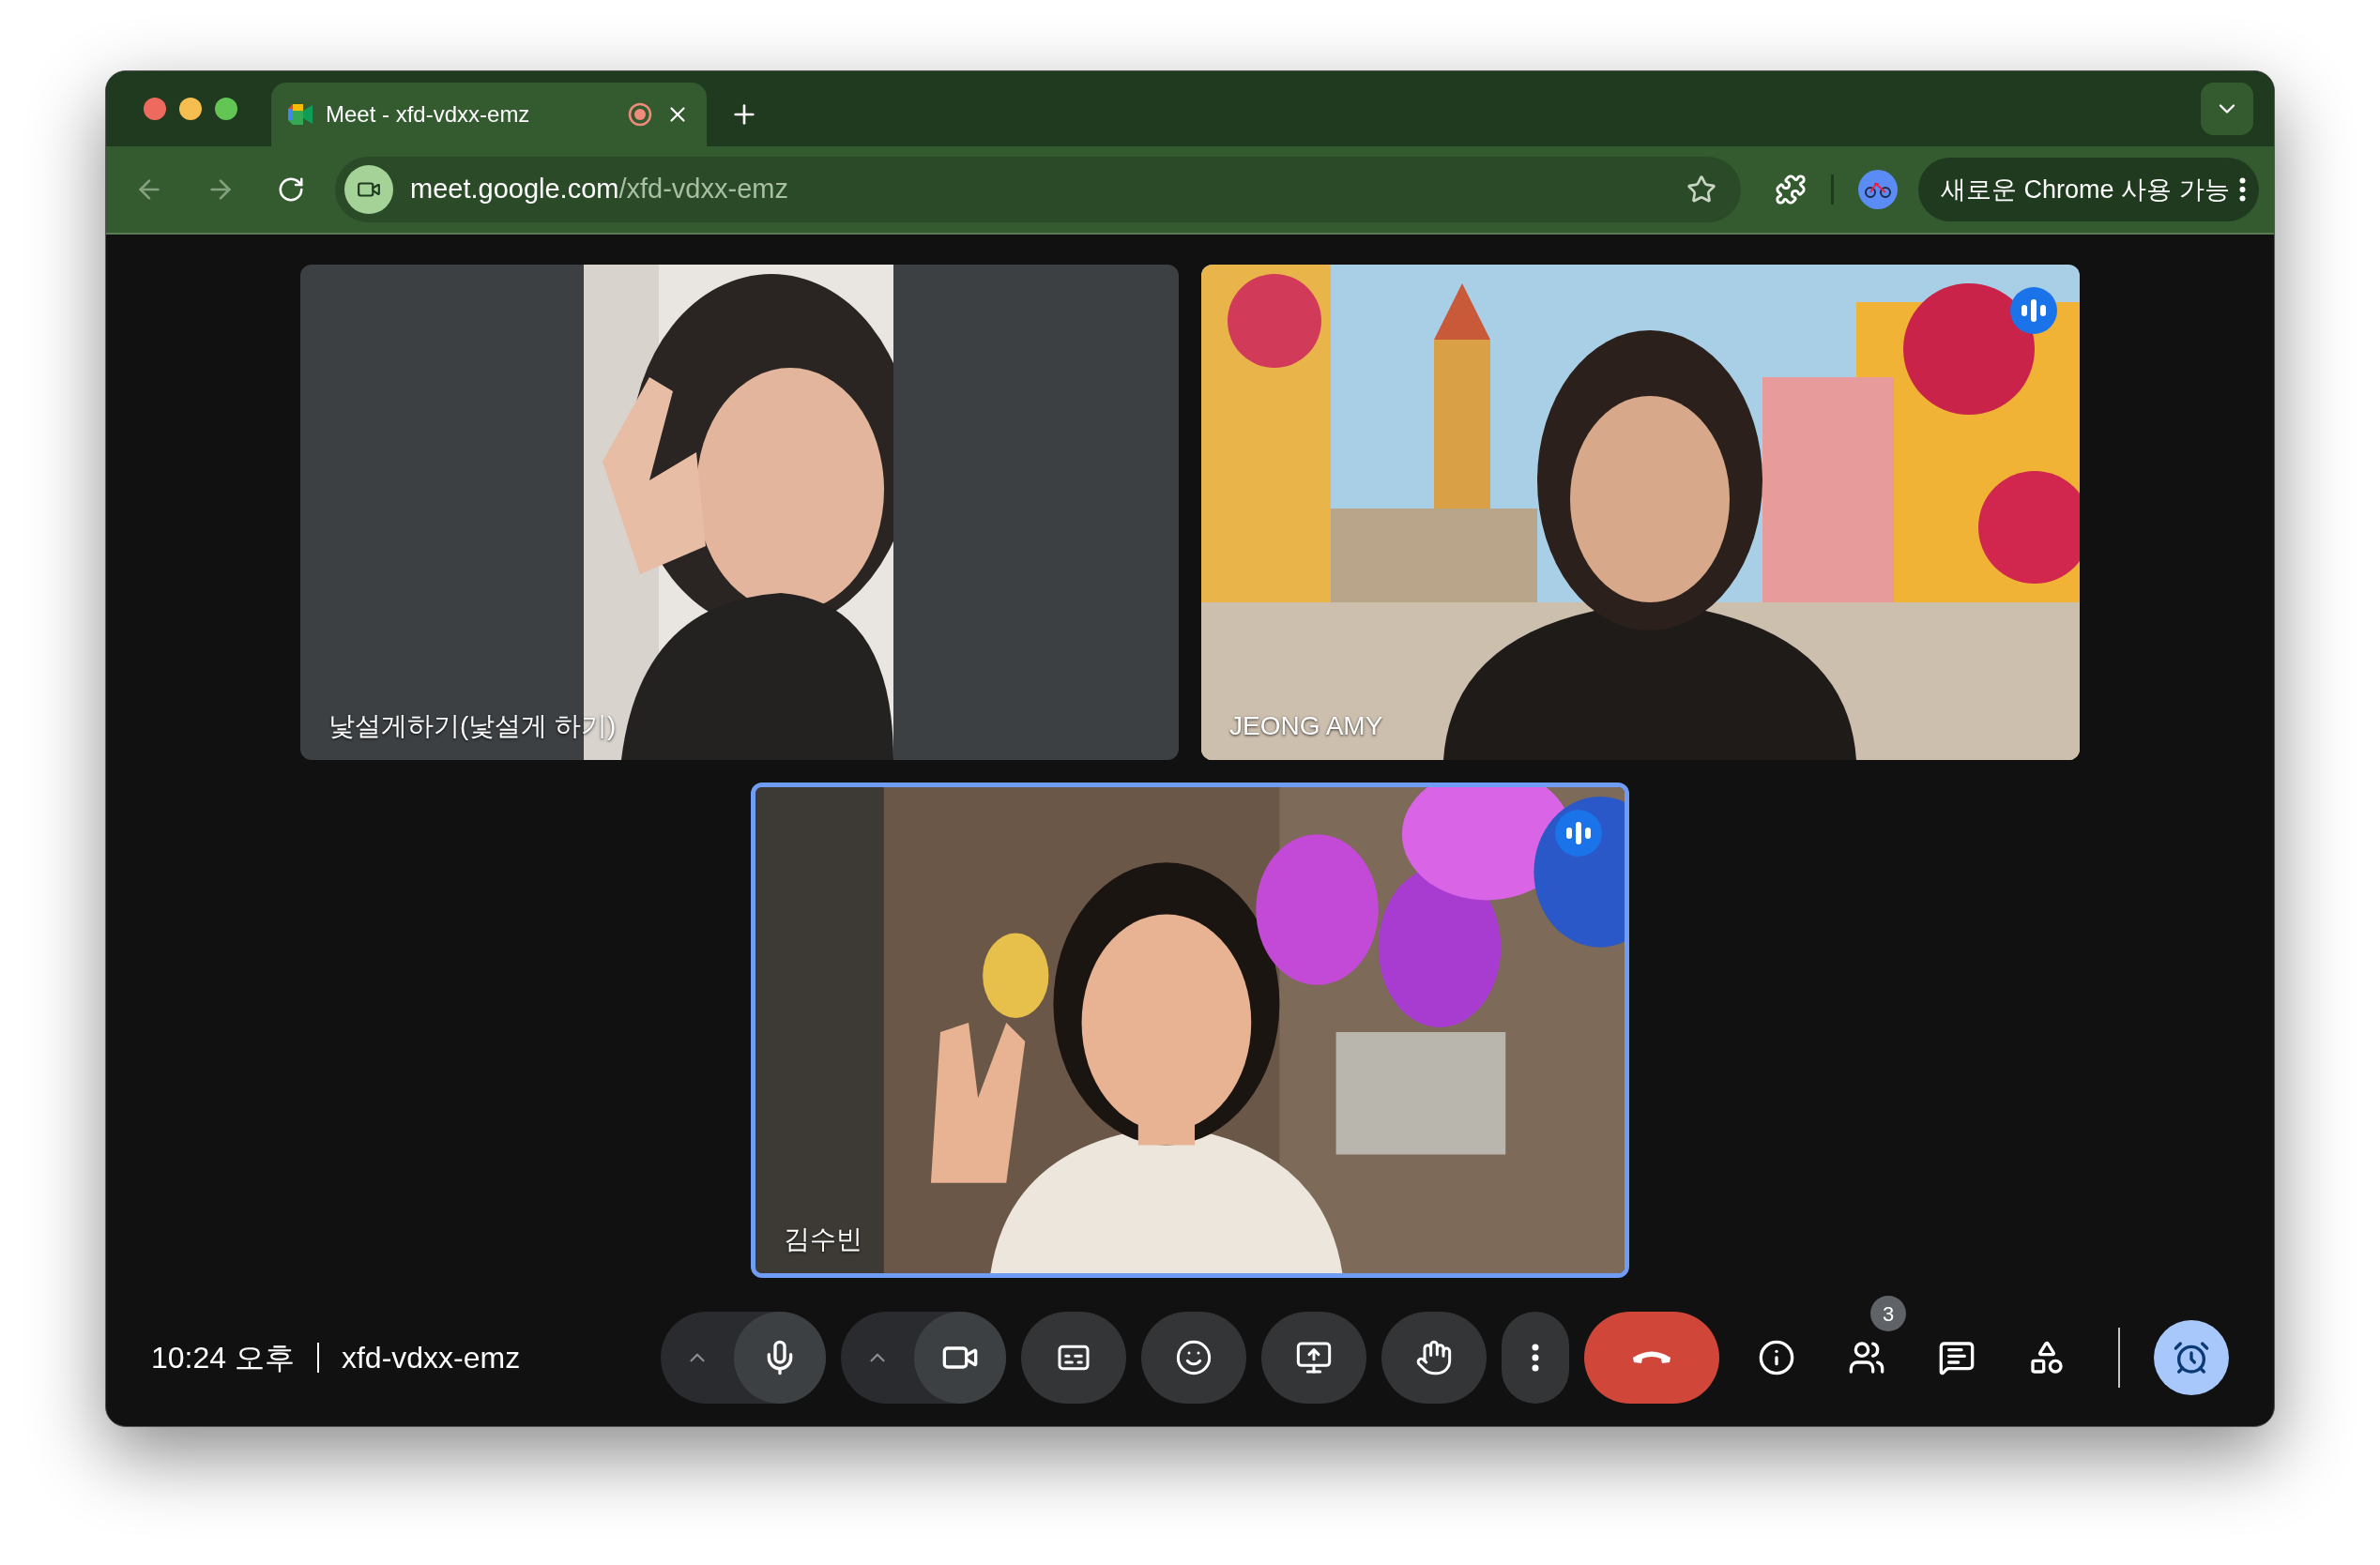 Image resolution: width=2380 pixels, height=1565 pixels. Describe the element at coordinates (1776, 1358) in the screenshot. I see `info-icon` at that location.